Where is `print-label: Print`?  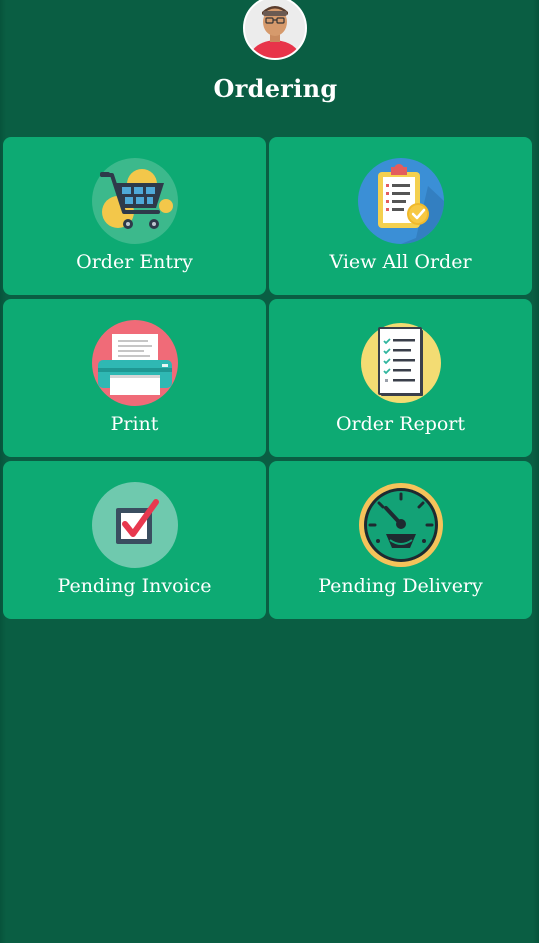 print-label: Print is located at coordinates (134, 424).